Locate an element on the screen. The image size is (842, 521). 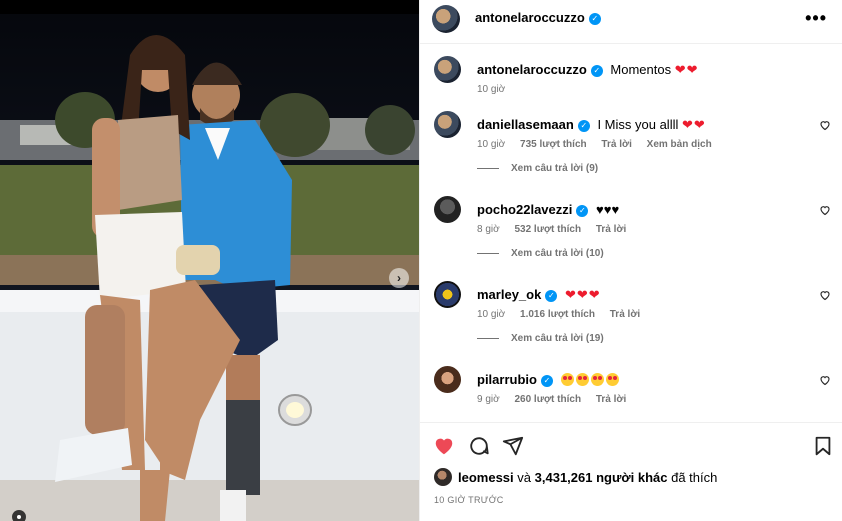
caption-meta: 10 giờ is located at coordinates (497, 89).